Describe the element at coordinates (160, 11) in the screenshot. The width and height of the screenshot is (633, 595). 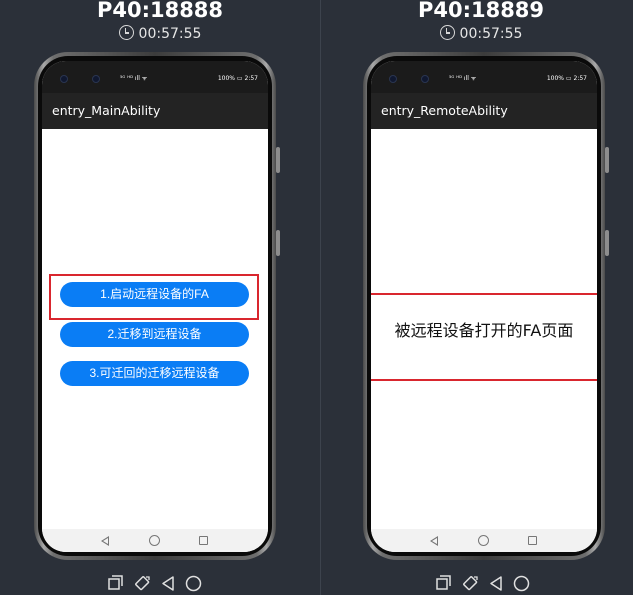
I see `device-title: P40:18888` at that location.